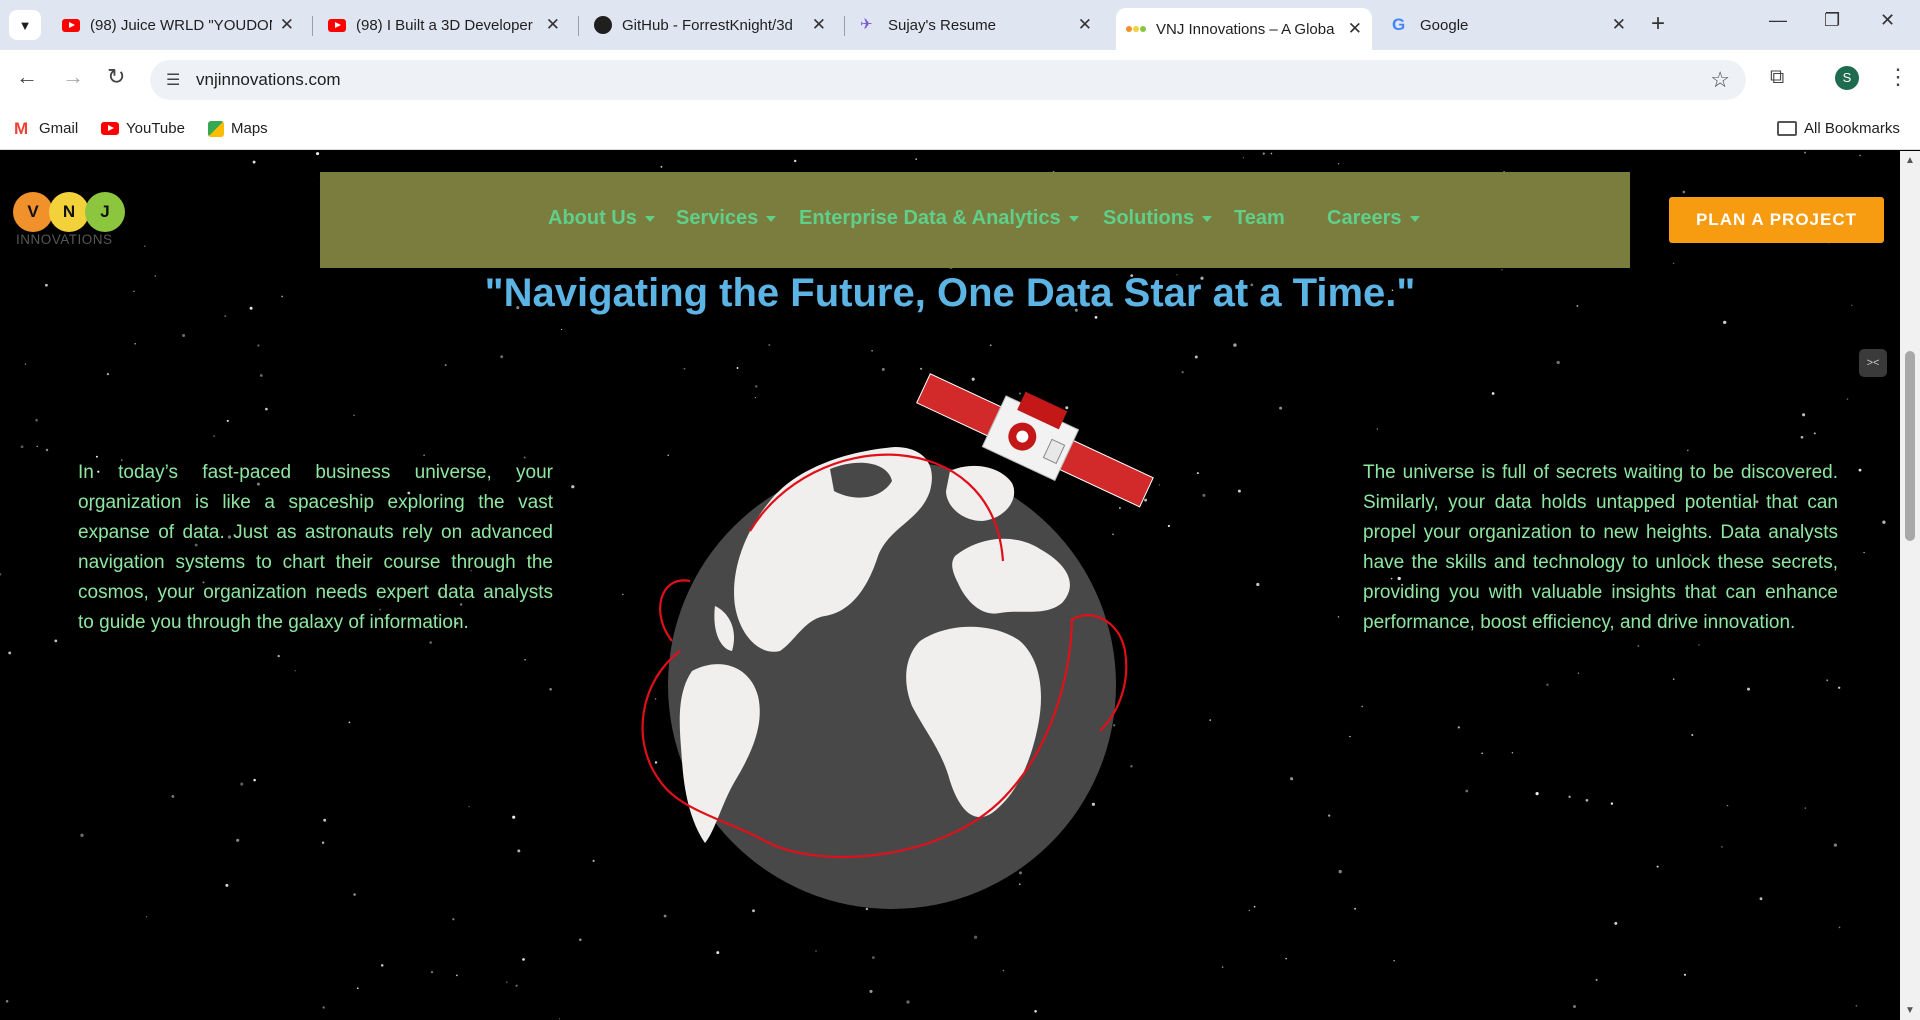  Describe the element at coordinates (1910, 1010) in the screenshot. I see `scroll-down-arrow-icon: ▼` at that location.